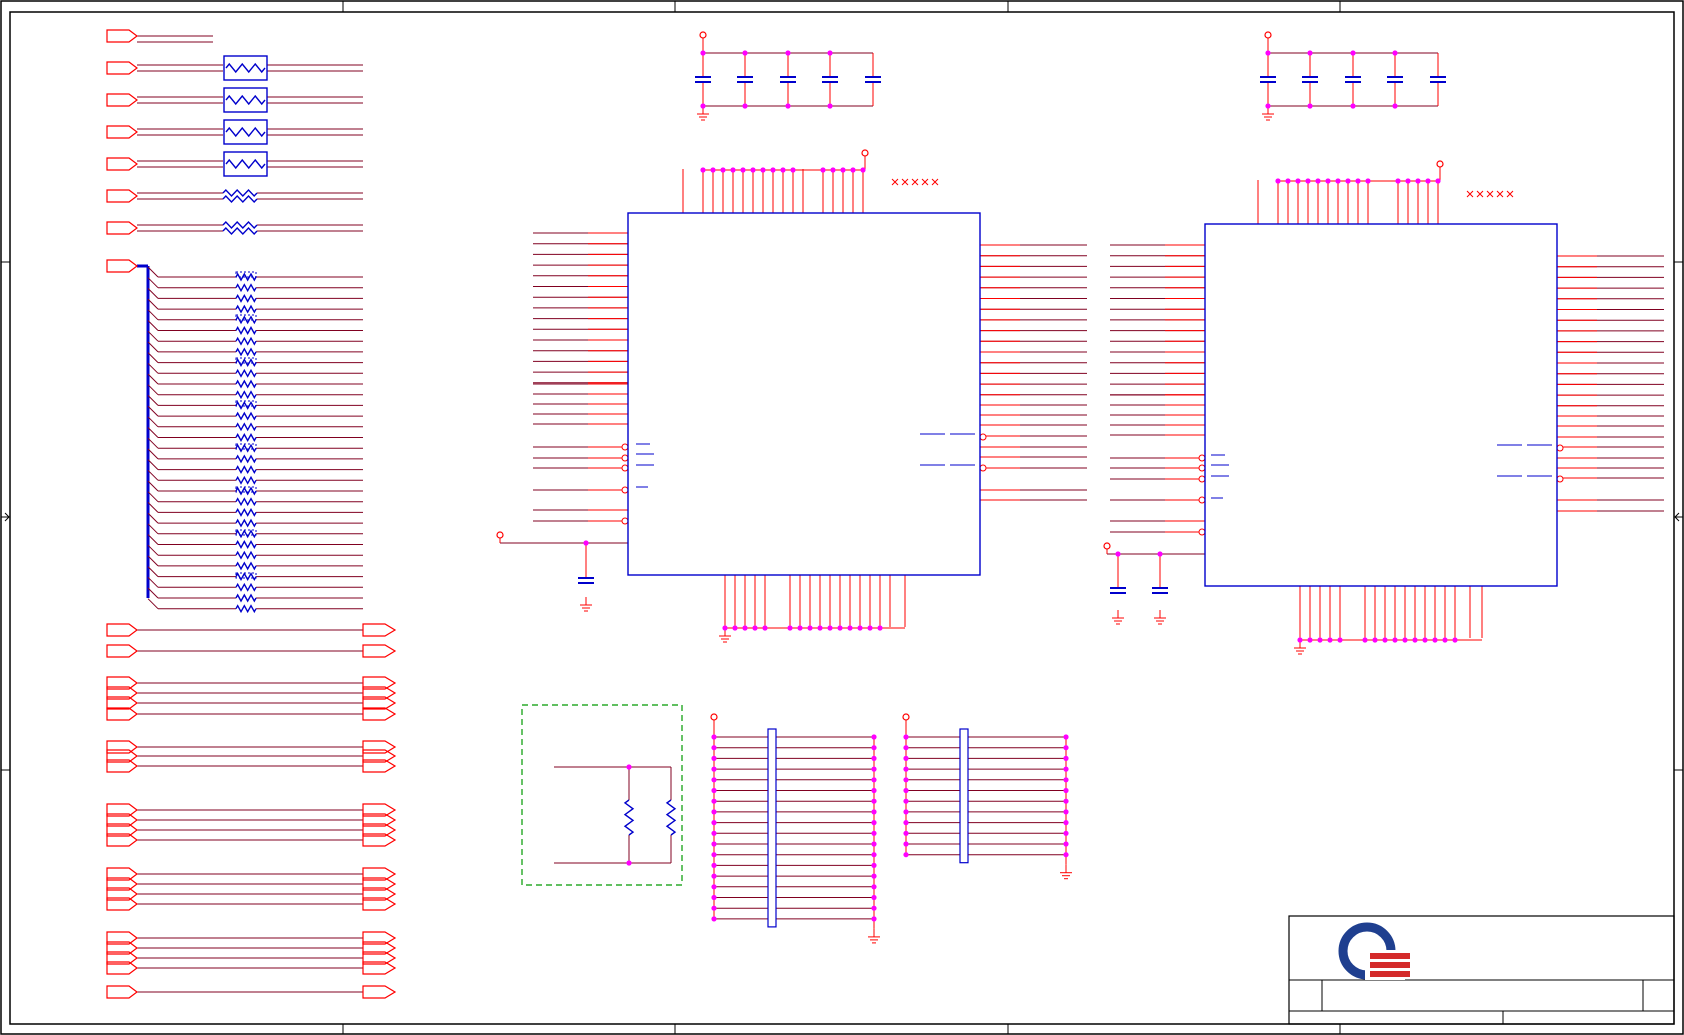 This screenshot has height=1035, width=1684. What do you see at coordinates (153, 604) in the screenshot?
I see `bus-ripper` at bounding box center [153, 604].